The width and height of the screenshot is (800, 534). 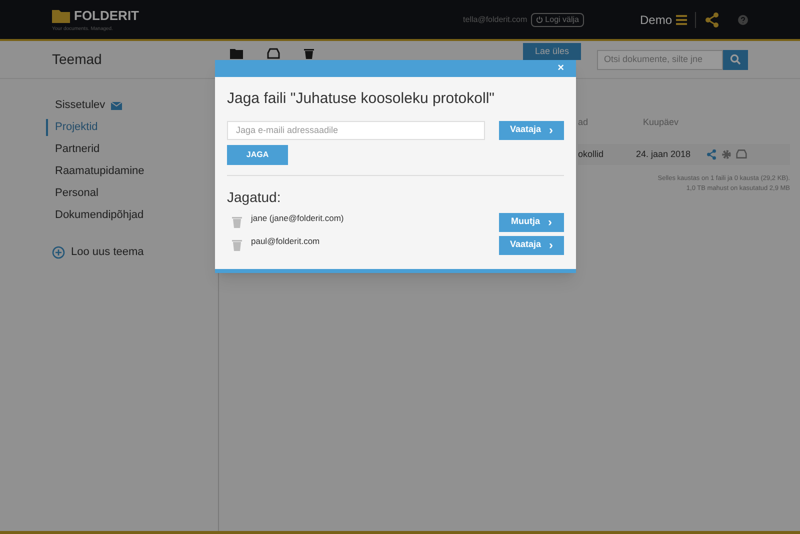 What do you see at coordinates (61, 15) in the screenshot?
I see `folder-icon` at bounding box center [61, 15].